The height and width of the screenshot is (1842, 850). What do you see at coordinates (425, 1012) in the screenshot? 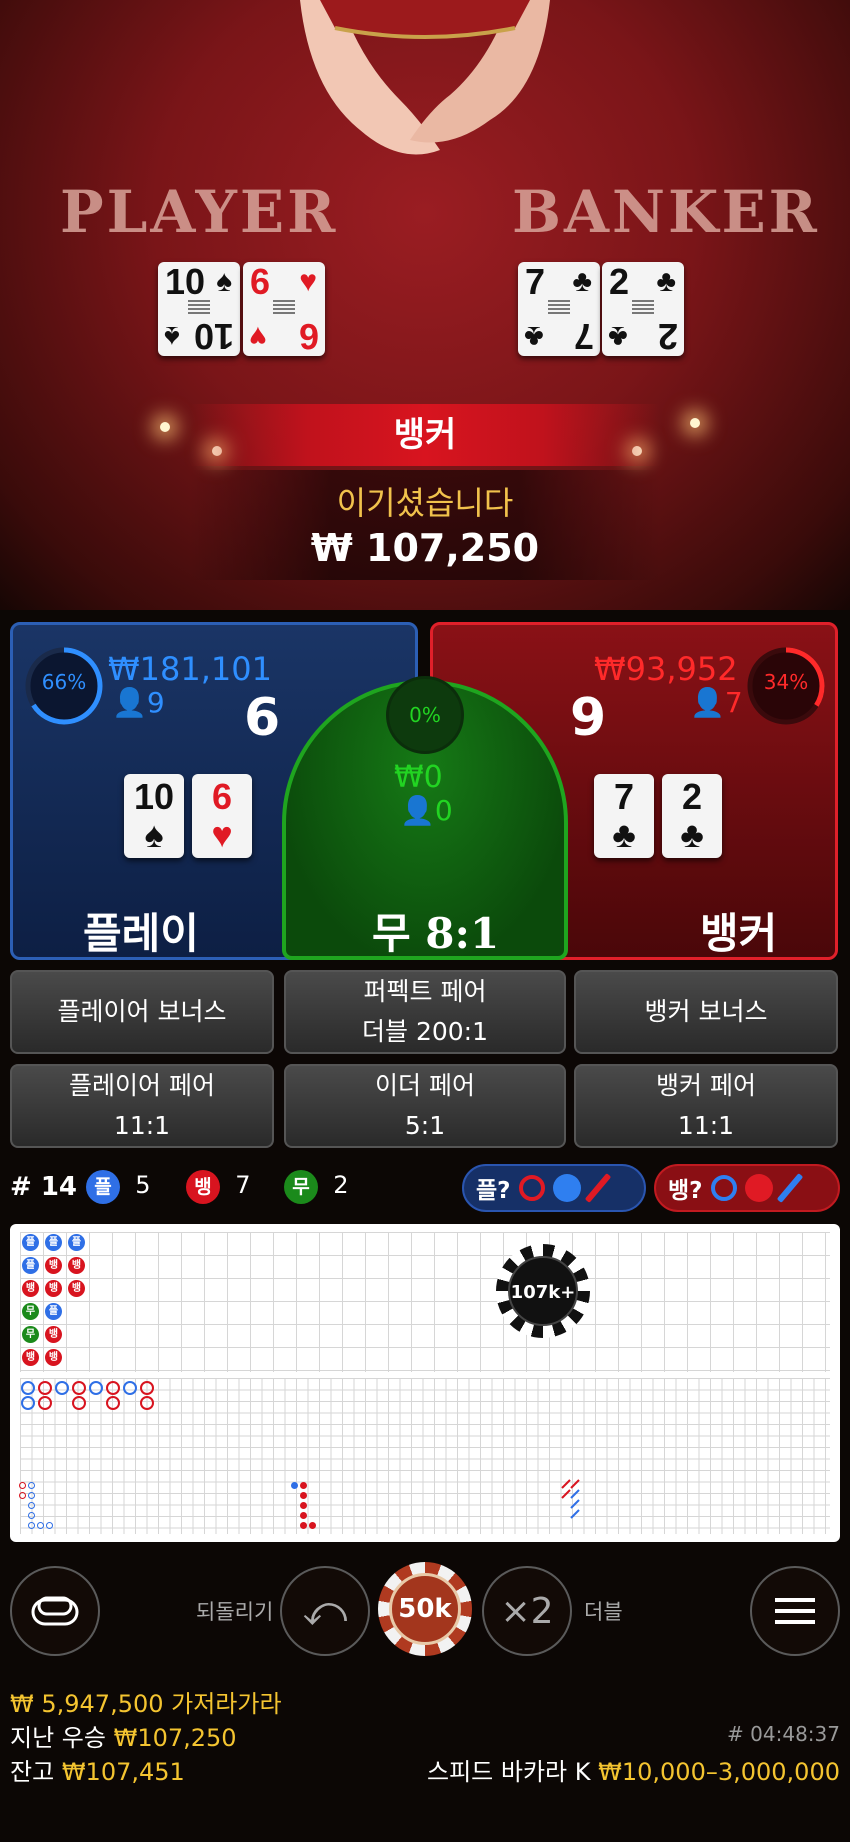
I see `perfect-pair-button: 퍼펙트 페어 더블 200:1` at bounding box center [425, 1012].